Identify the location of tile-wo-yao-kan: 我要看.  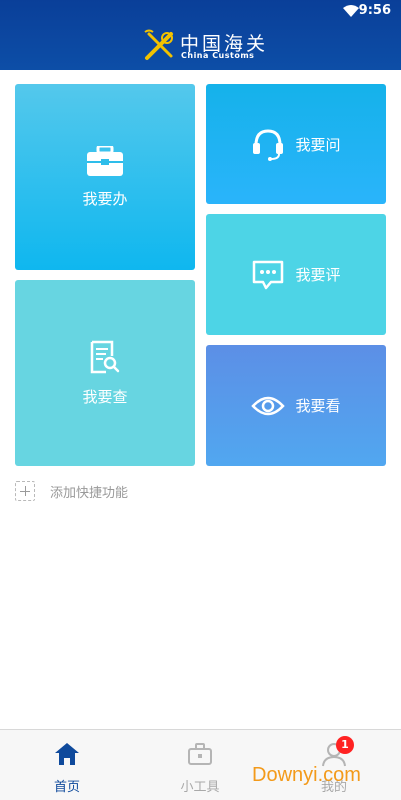
(296, 405).